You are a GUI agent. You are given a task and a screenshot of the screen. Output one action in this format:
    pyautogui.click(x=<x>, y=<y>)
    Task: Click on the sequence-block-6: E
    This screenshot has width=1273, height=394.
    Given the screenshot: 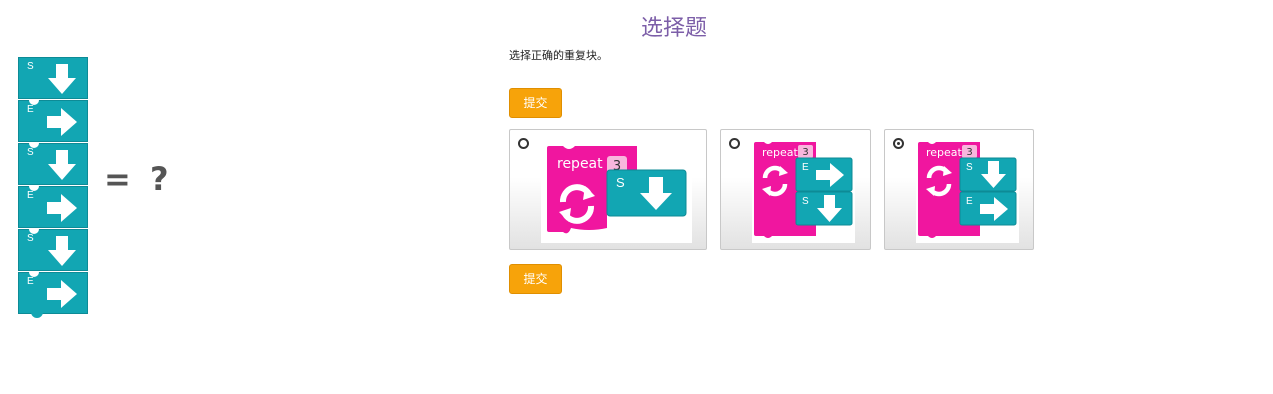 What is the action you would take?
    pyautogui.click(x=53, y=295)
    